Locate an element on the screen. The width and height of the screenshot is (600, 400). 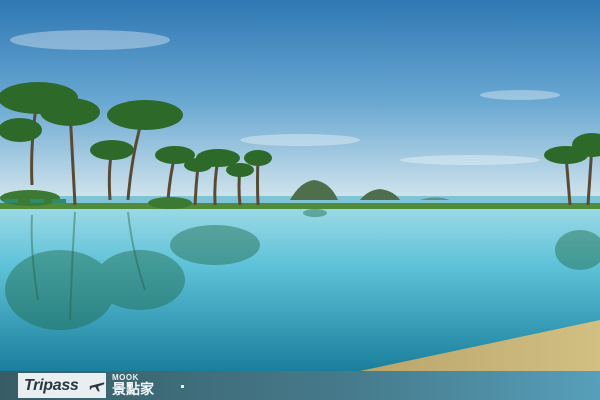
watermark-bar: Tripass MOOK 景點家 is located at coordinates (300, 385).